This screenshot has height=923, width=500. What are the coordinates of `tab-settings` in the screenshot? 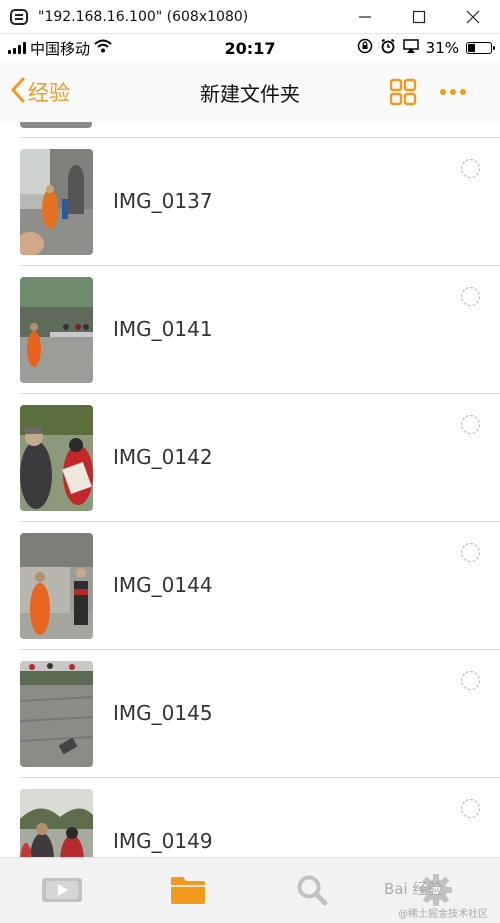 It's located at (436, 892).